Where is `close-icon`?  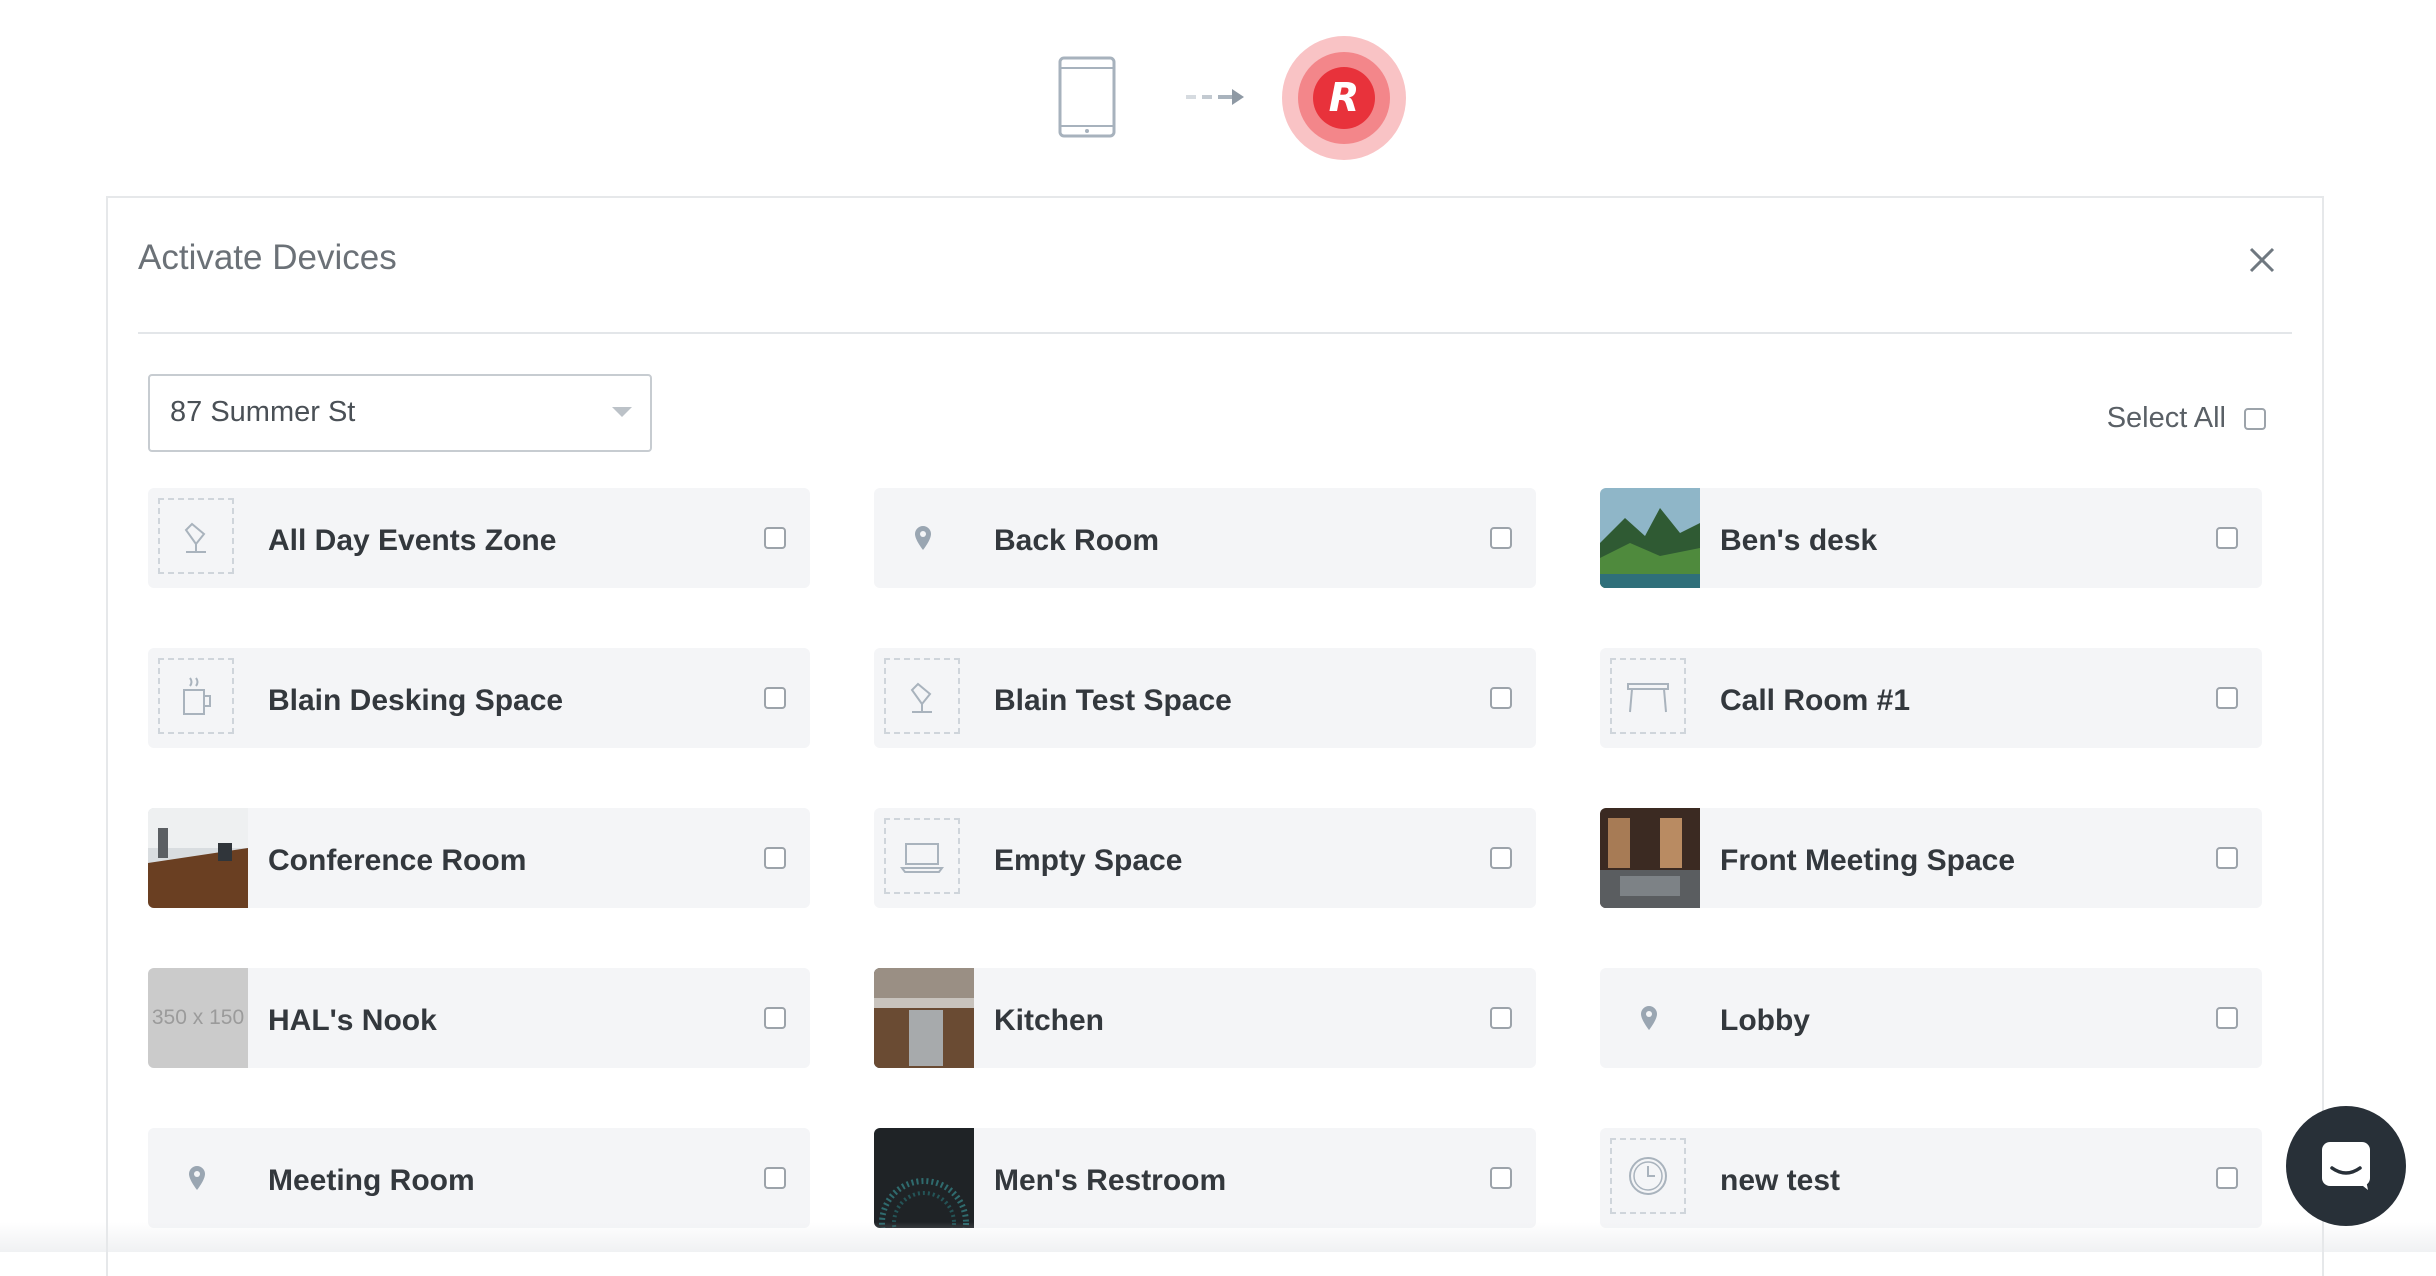
close-icon is located at coordinates (2262, 260).